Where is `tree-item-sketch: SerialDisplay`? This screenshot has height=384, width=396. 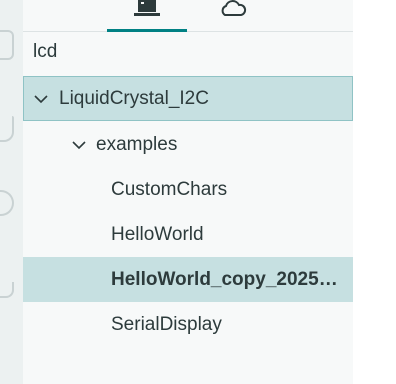 tree-item-sketch: SerialDisplay is located at coordinates (188, 324).